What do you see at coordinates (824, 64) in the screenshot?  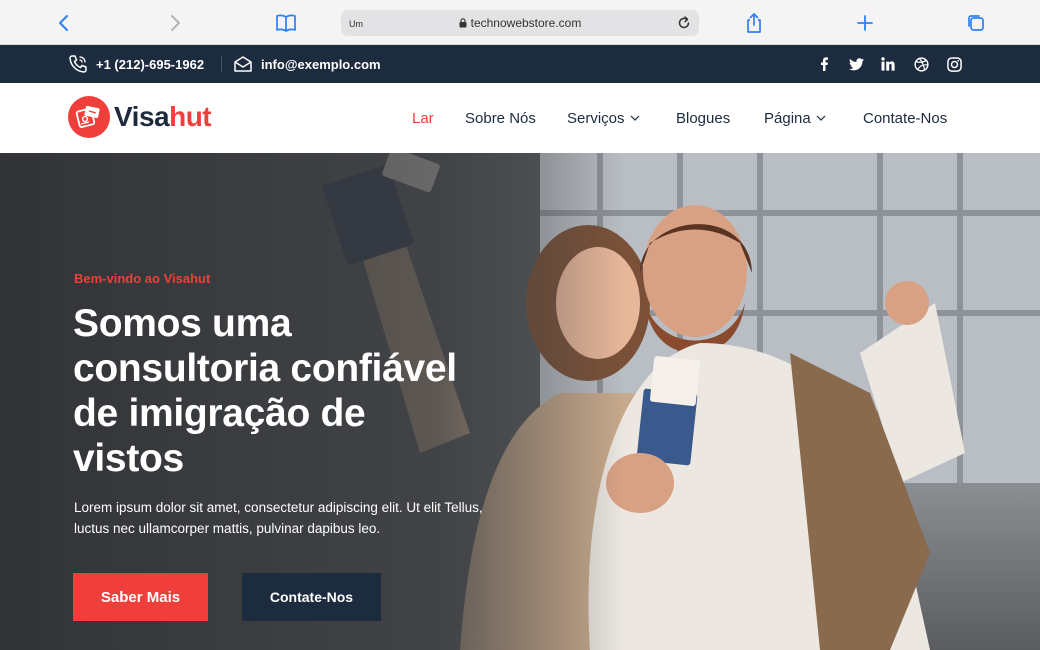 I see `facebook-icon` at bounding box center [824, 64].